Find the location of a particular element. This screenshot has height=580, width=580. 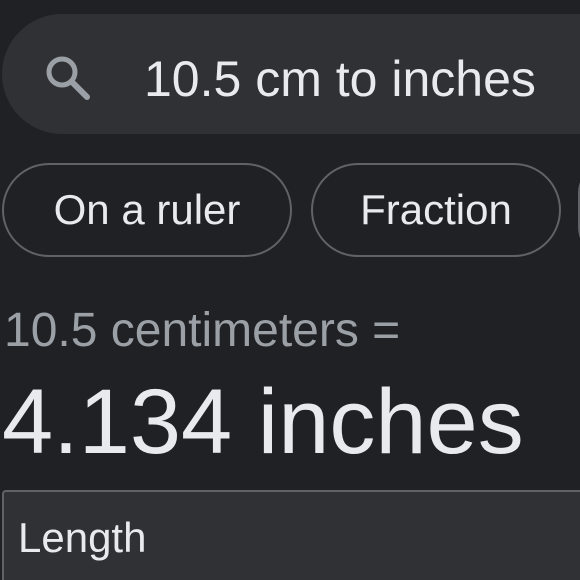

unit-type-label: Length is located at coordinates (82, 538).